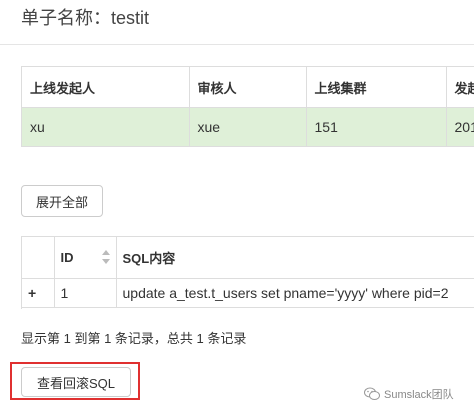 This screenshot has width=474, height=415. Describe the element at coordinates (419, 395) in the screenshot. I see `watermark-text: Sumslack团队` at that location.